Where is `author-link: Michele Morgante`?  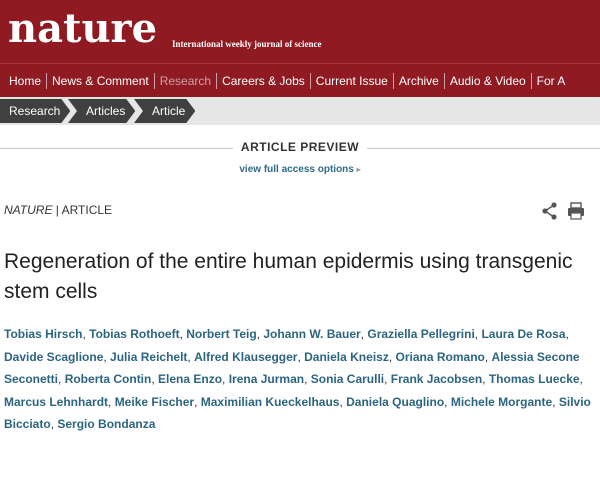
author-link: Michele Morgante is located at coordinates (501, 402).